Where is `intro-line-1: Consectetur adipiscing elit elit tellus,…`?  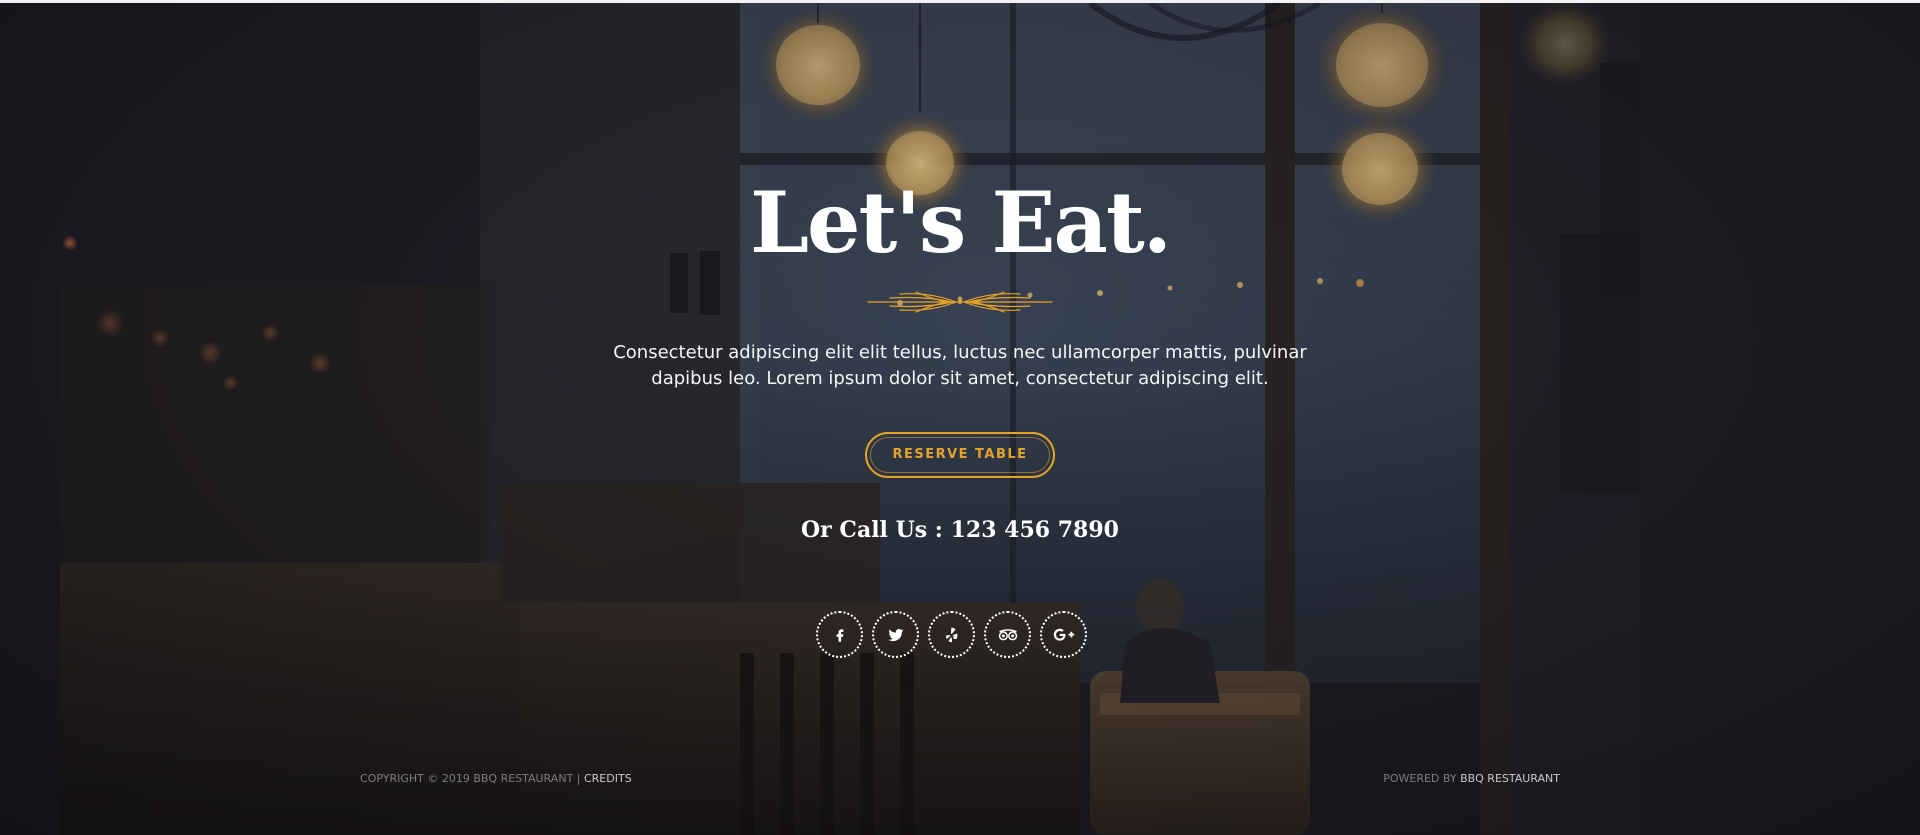 intro-line-1: Consectetur adipiscing elit elit tellus,… is located at coordinates (960, 352).